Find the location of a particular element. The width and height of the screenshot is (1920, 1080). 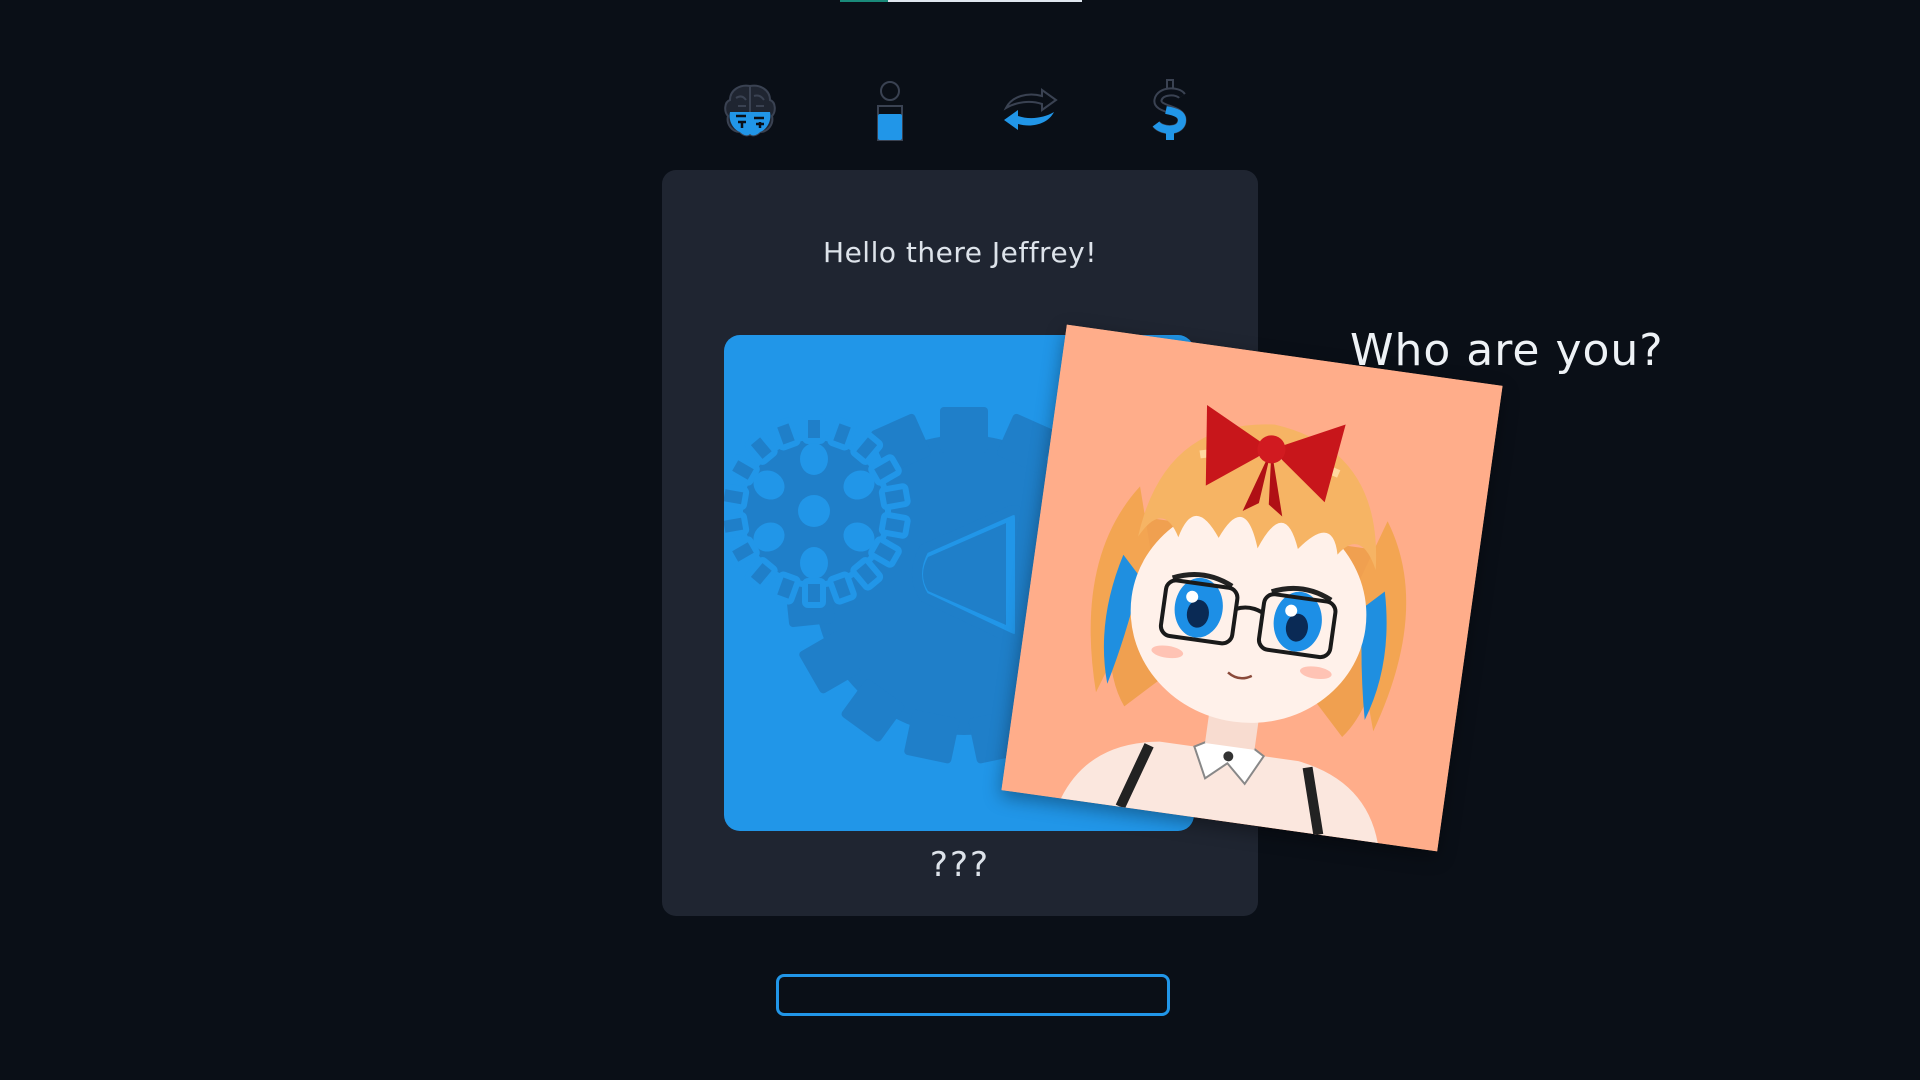

avatar-portrait is located at coordinates (1252, 588).